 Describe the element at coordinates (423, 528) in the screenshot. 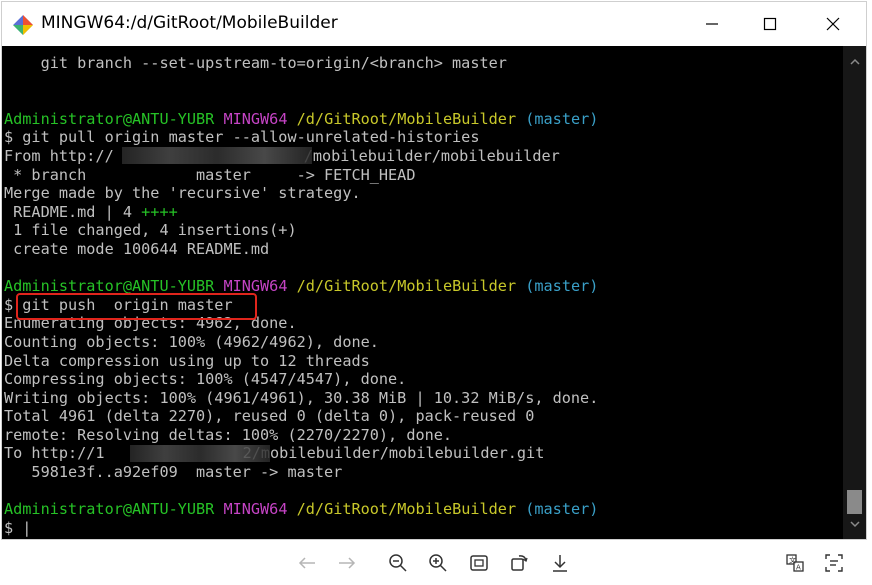

I see `input-prompt: $ |` at that location.